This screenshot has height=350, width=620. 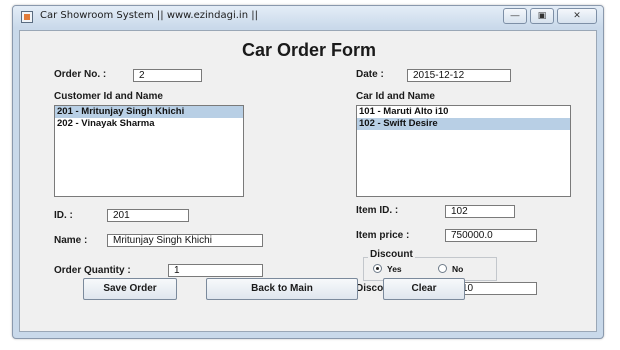 I want to click on order-quantity-field: 1, so click(x=215, y=270).